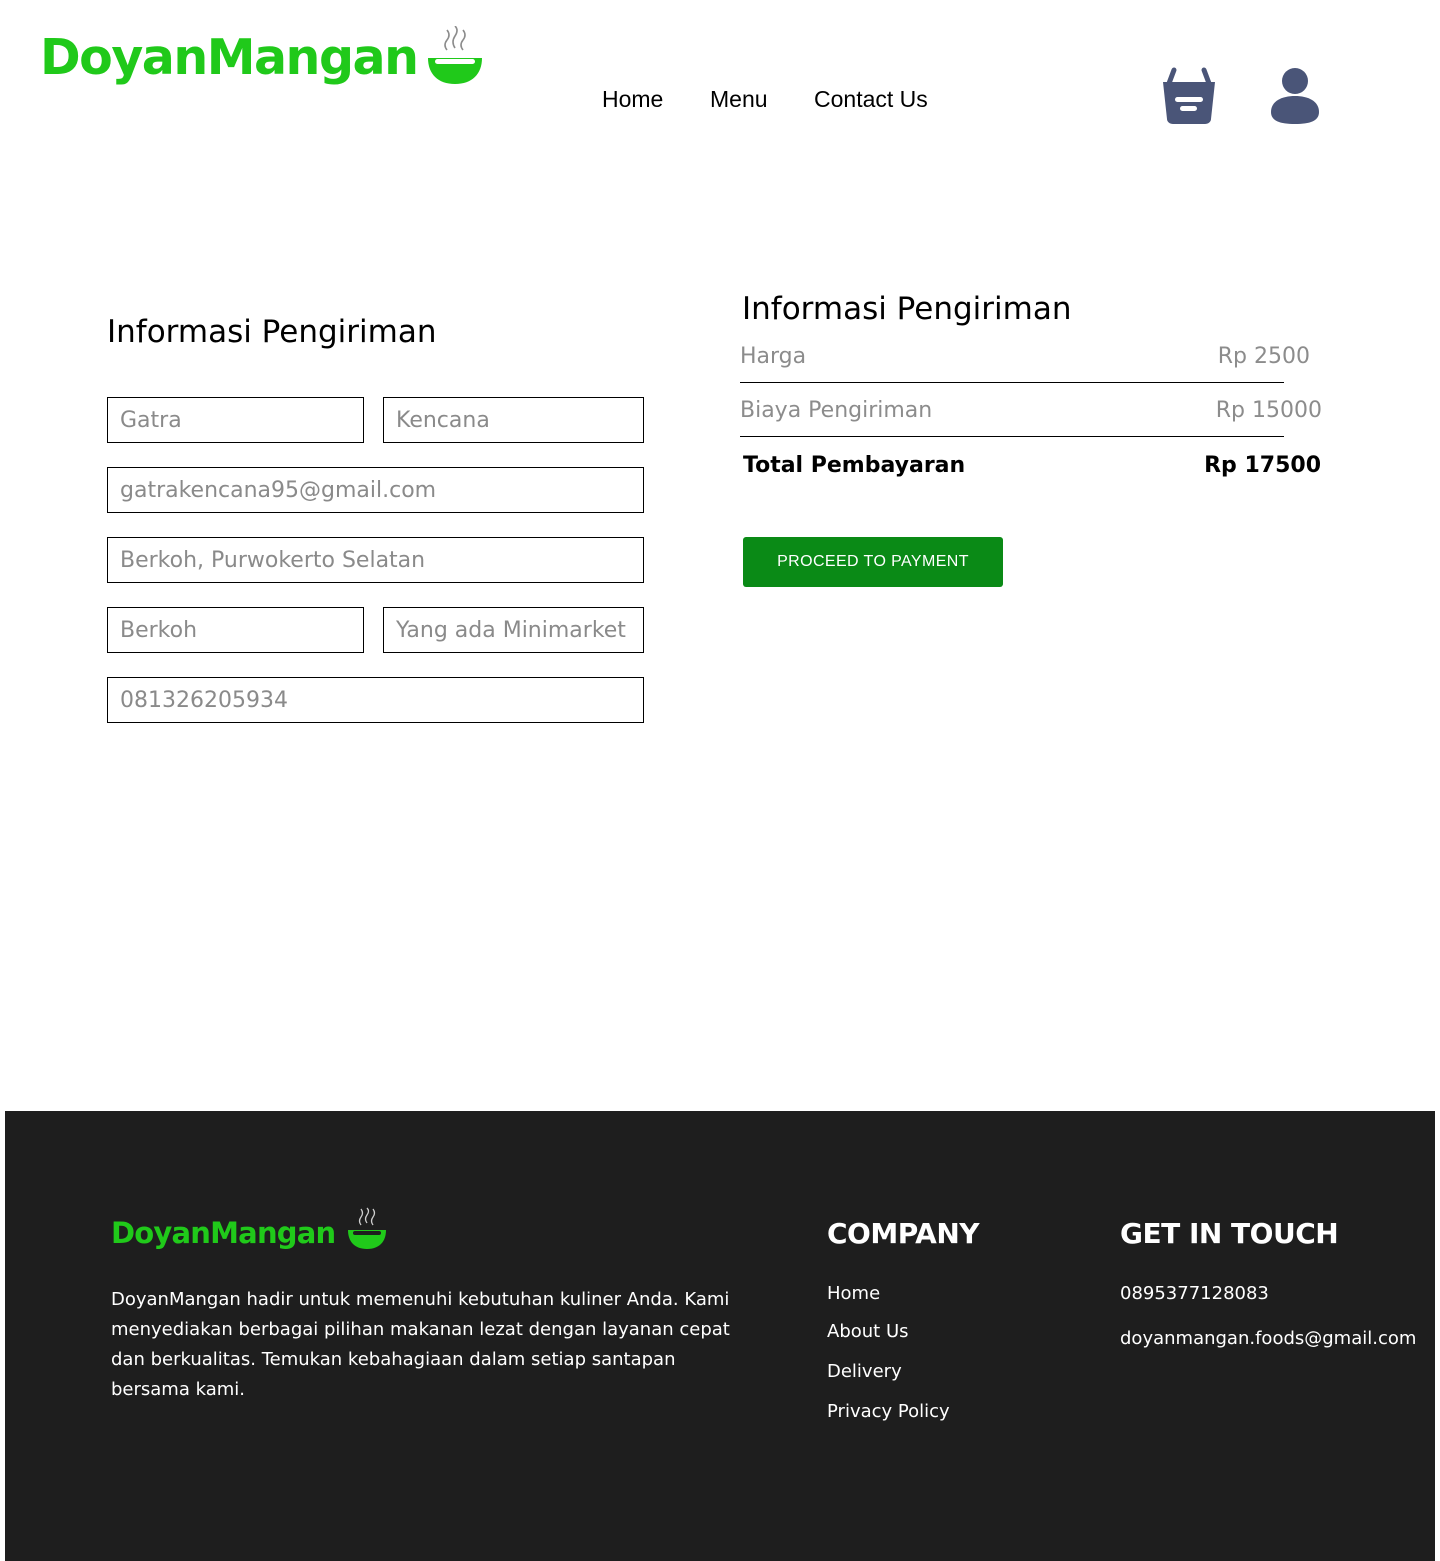 The image size is (1440, 1561). What do you see at coordinates (1268, 410) in the screenshot?
I see `shipping-value: Rp 15000` at bounding box center [1268, 410].